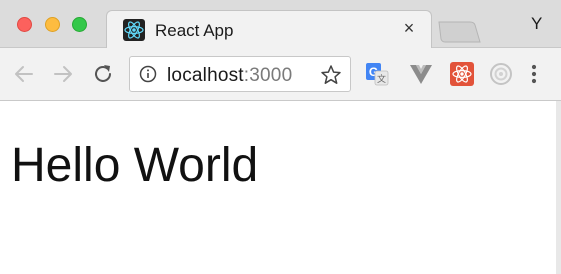 The width and height of the screenshot is (561, 274). What do you see at coordinates (536, 24) in the screenshot?
I see `profile-button: Y` at bounding box center [536, 24].